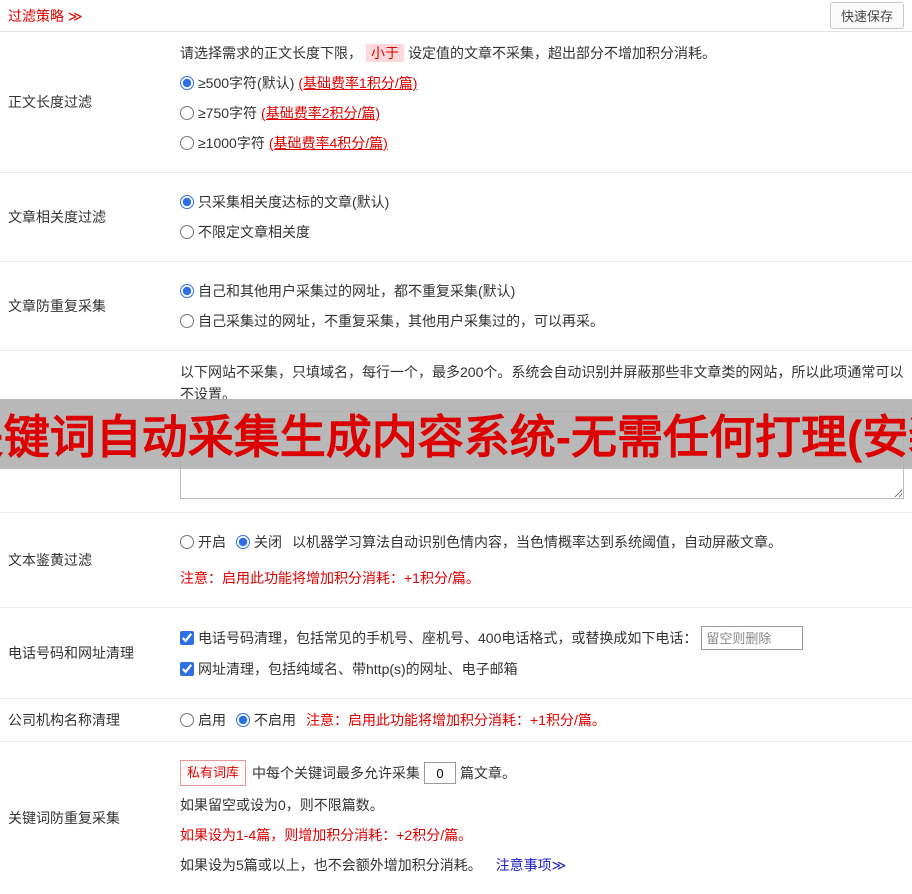 The height and width of the screenshot is (894, 912). I want to click on porn-option-off-radio, so click(243, 542).